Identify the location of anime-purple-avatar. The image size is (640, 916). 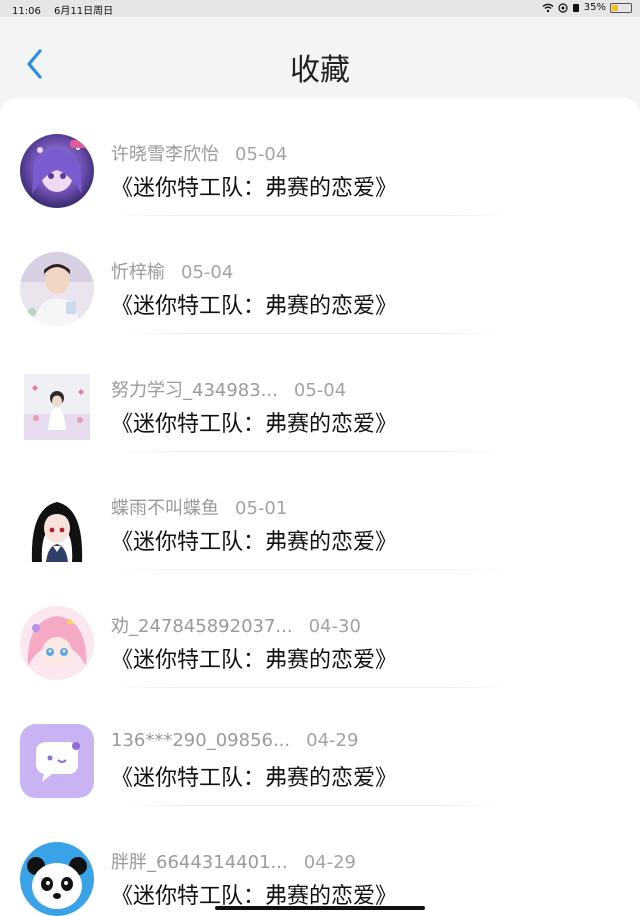
(57, 171).